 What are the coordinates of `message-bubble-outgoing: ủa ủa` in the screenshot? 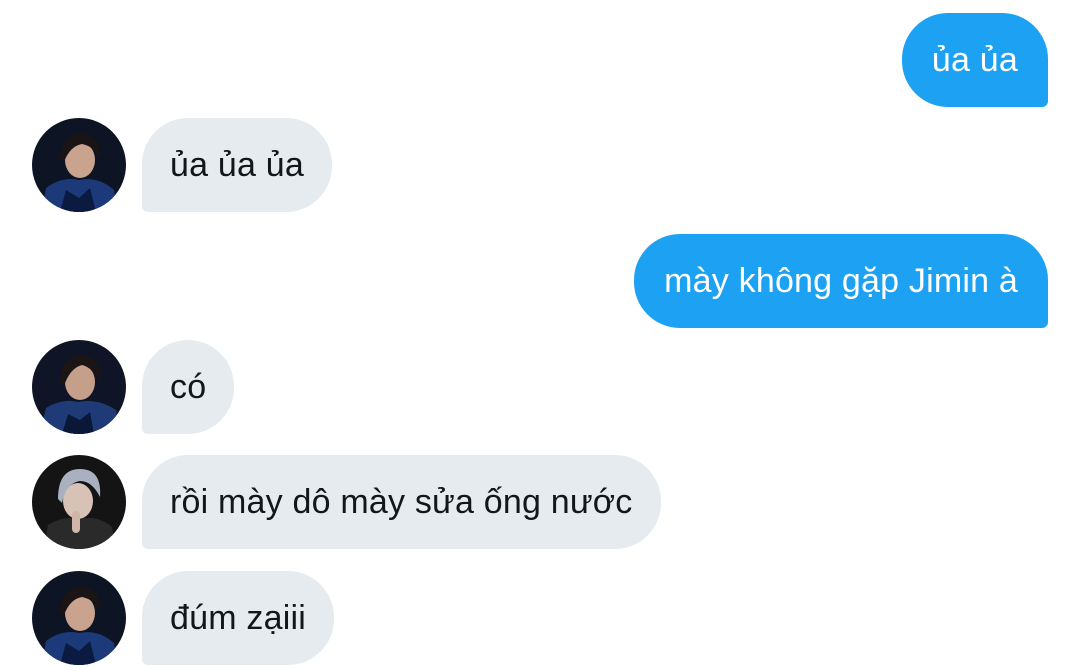 It's located at (974, 60).